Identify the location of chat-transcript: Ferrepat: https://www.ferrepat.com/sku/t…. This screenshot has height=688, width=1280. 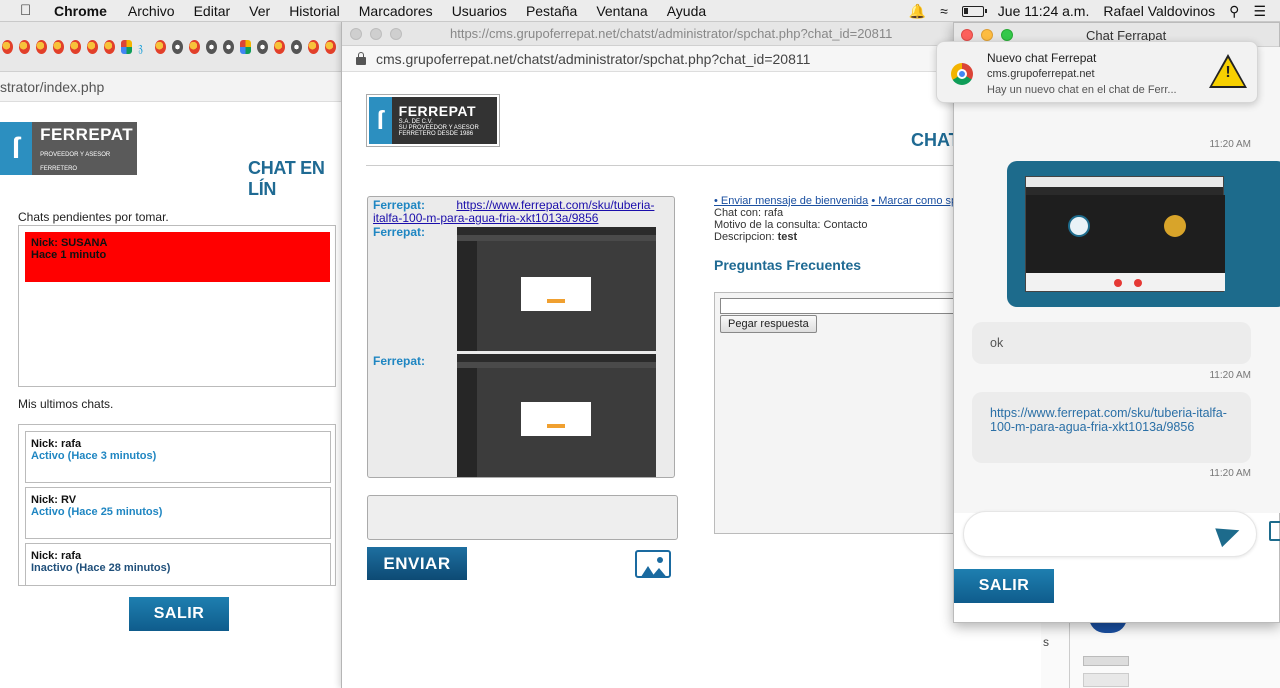
(521, 337).